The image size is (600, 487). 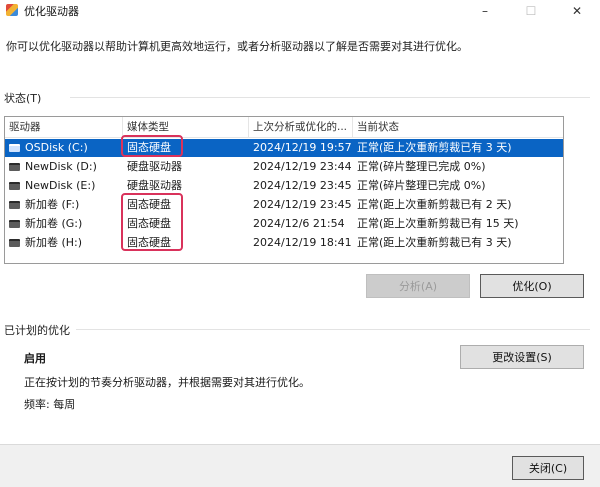 What do you see at coordinates (418, 286) in the screenshot?
I see `analyze-button: 分析(A)` at bounding box center [418, 286].